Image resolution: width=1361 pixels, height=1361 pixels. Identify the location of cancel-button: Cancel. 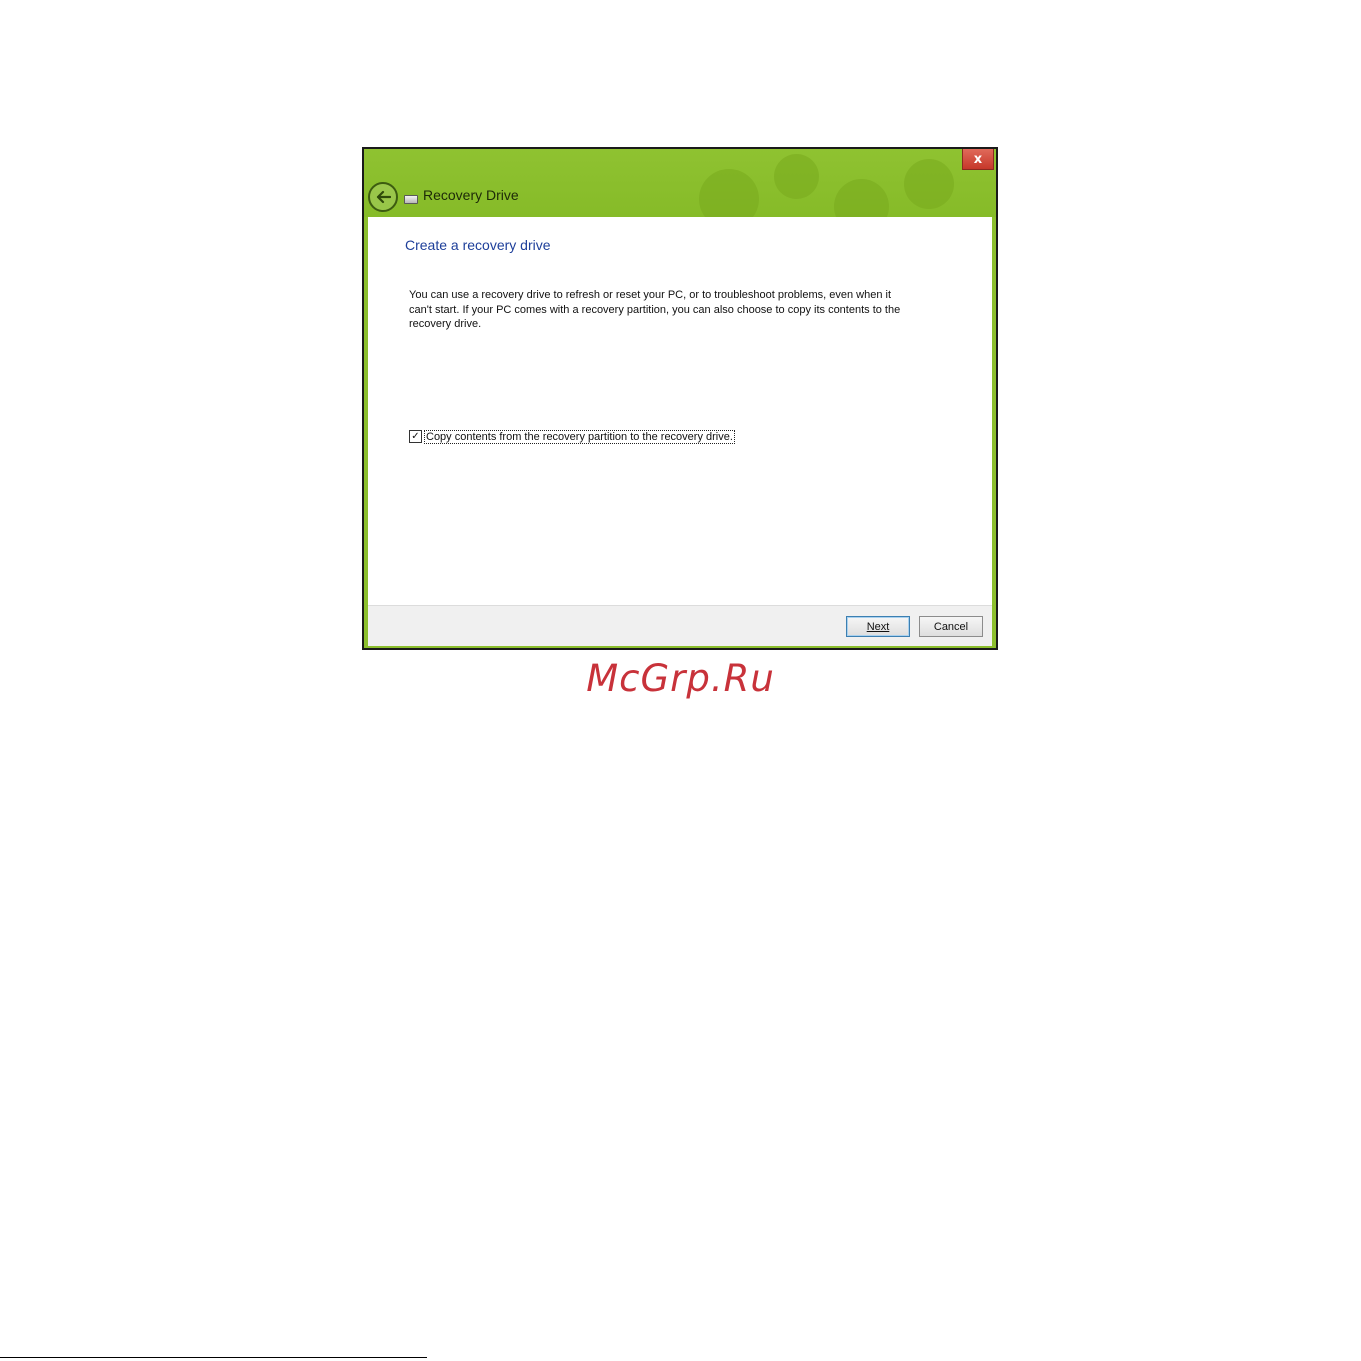
(951, 626).